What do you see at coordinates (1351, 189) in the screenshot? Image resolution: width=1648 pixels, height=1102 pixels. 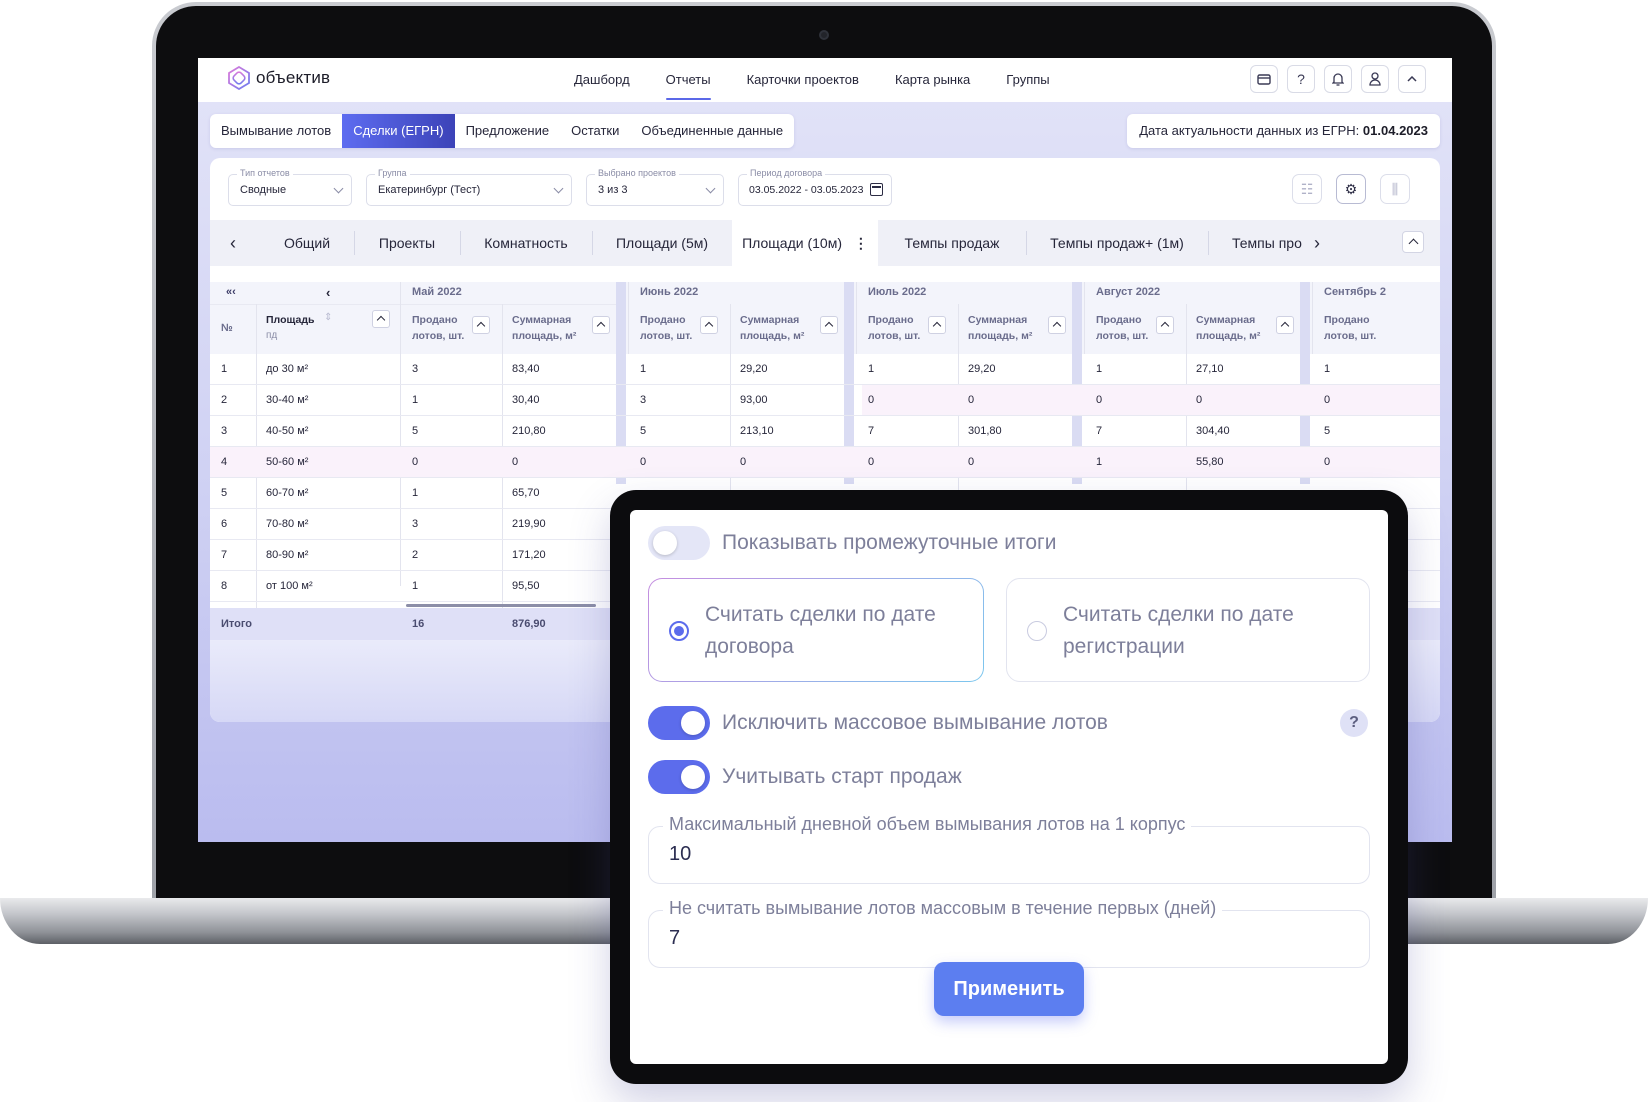 I see `settings-icon: ⚙` at bounding box center [1351, 189].